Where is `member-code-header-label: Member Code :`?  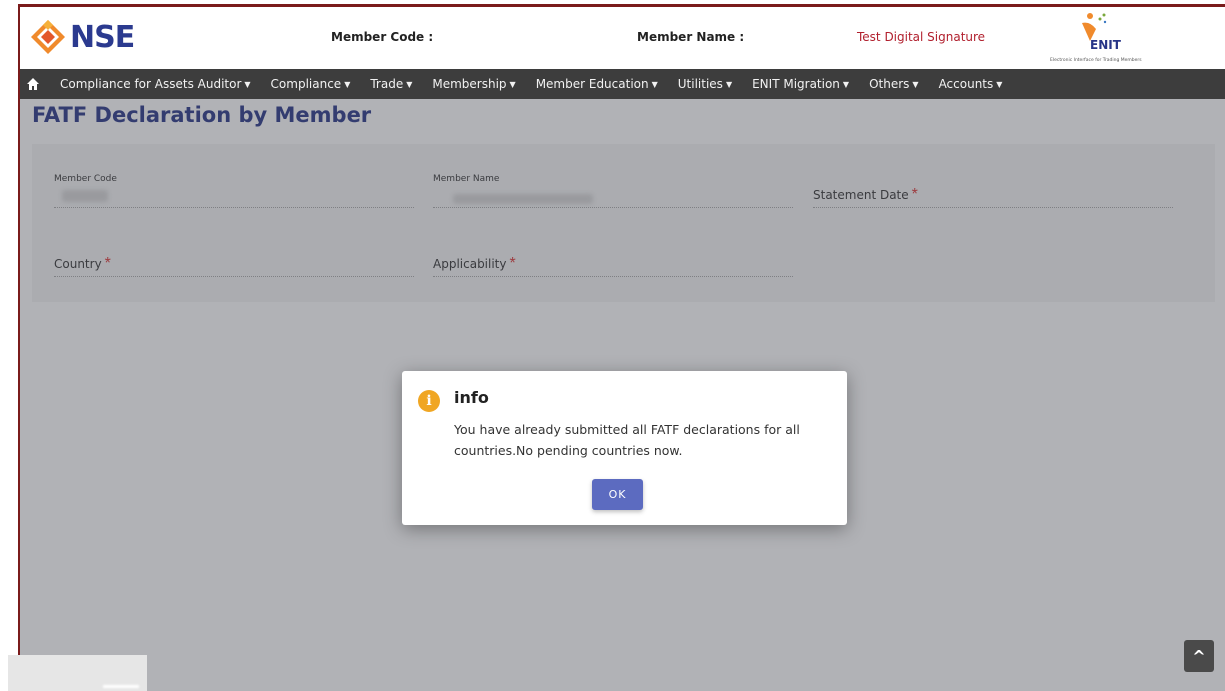 member-code-header-label: Member Code : is located at coordinates (382, 37).